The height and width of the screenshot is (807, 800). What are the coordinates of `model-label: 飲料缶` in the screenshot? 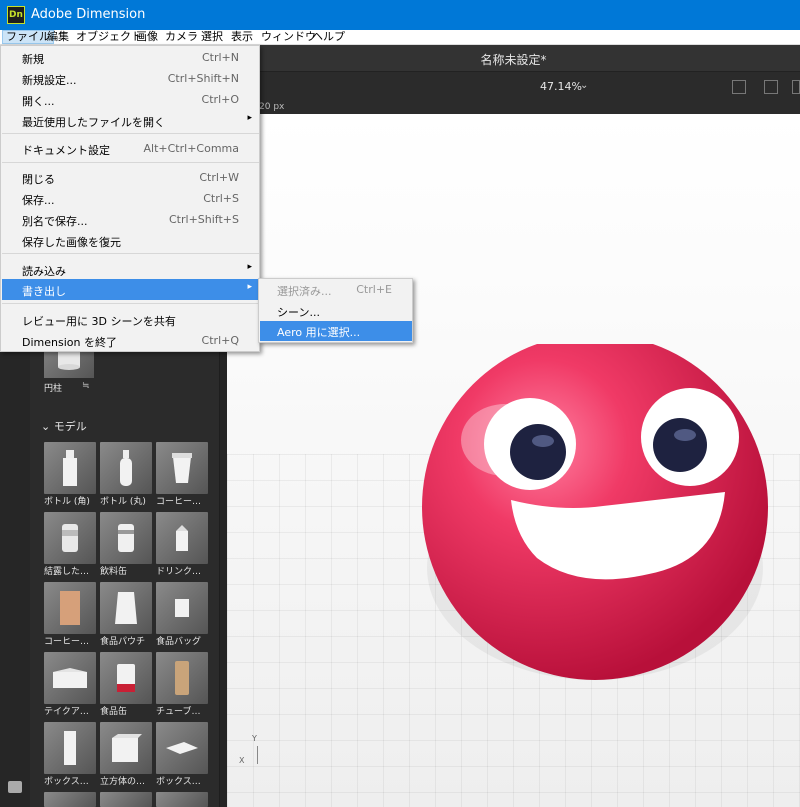 It's located at (114, 572).